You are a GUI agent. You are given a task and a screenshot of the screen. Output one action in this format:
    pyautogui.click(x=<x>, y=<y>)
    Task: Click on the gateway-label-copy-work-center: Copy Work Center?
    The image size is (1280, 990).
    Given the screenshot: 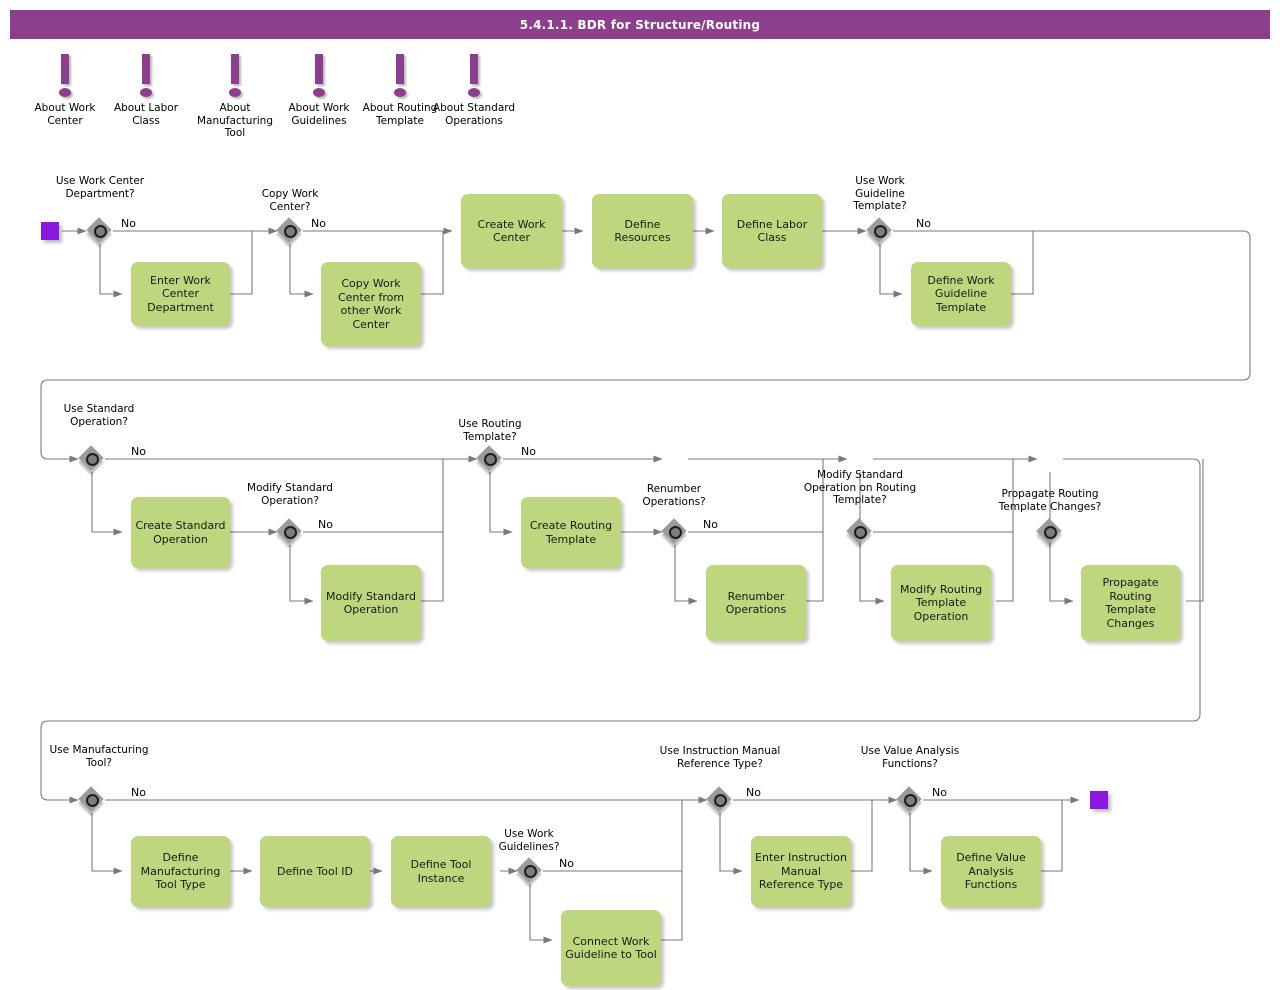 What is the action you would take?
    pyautogui.click(x=290, y=200)
    